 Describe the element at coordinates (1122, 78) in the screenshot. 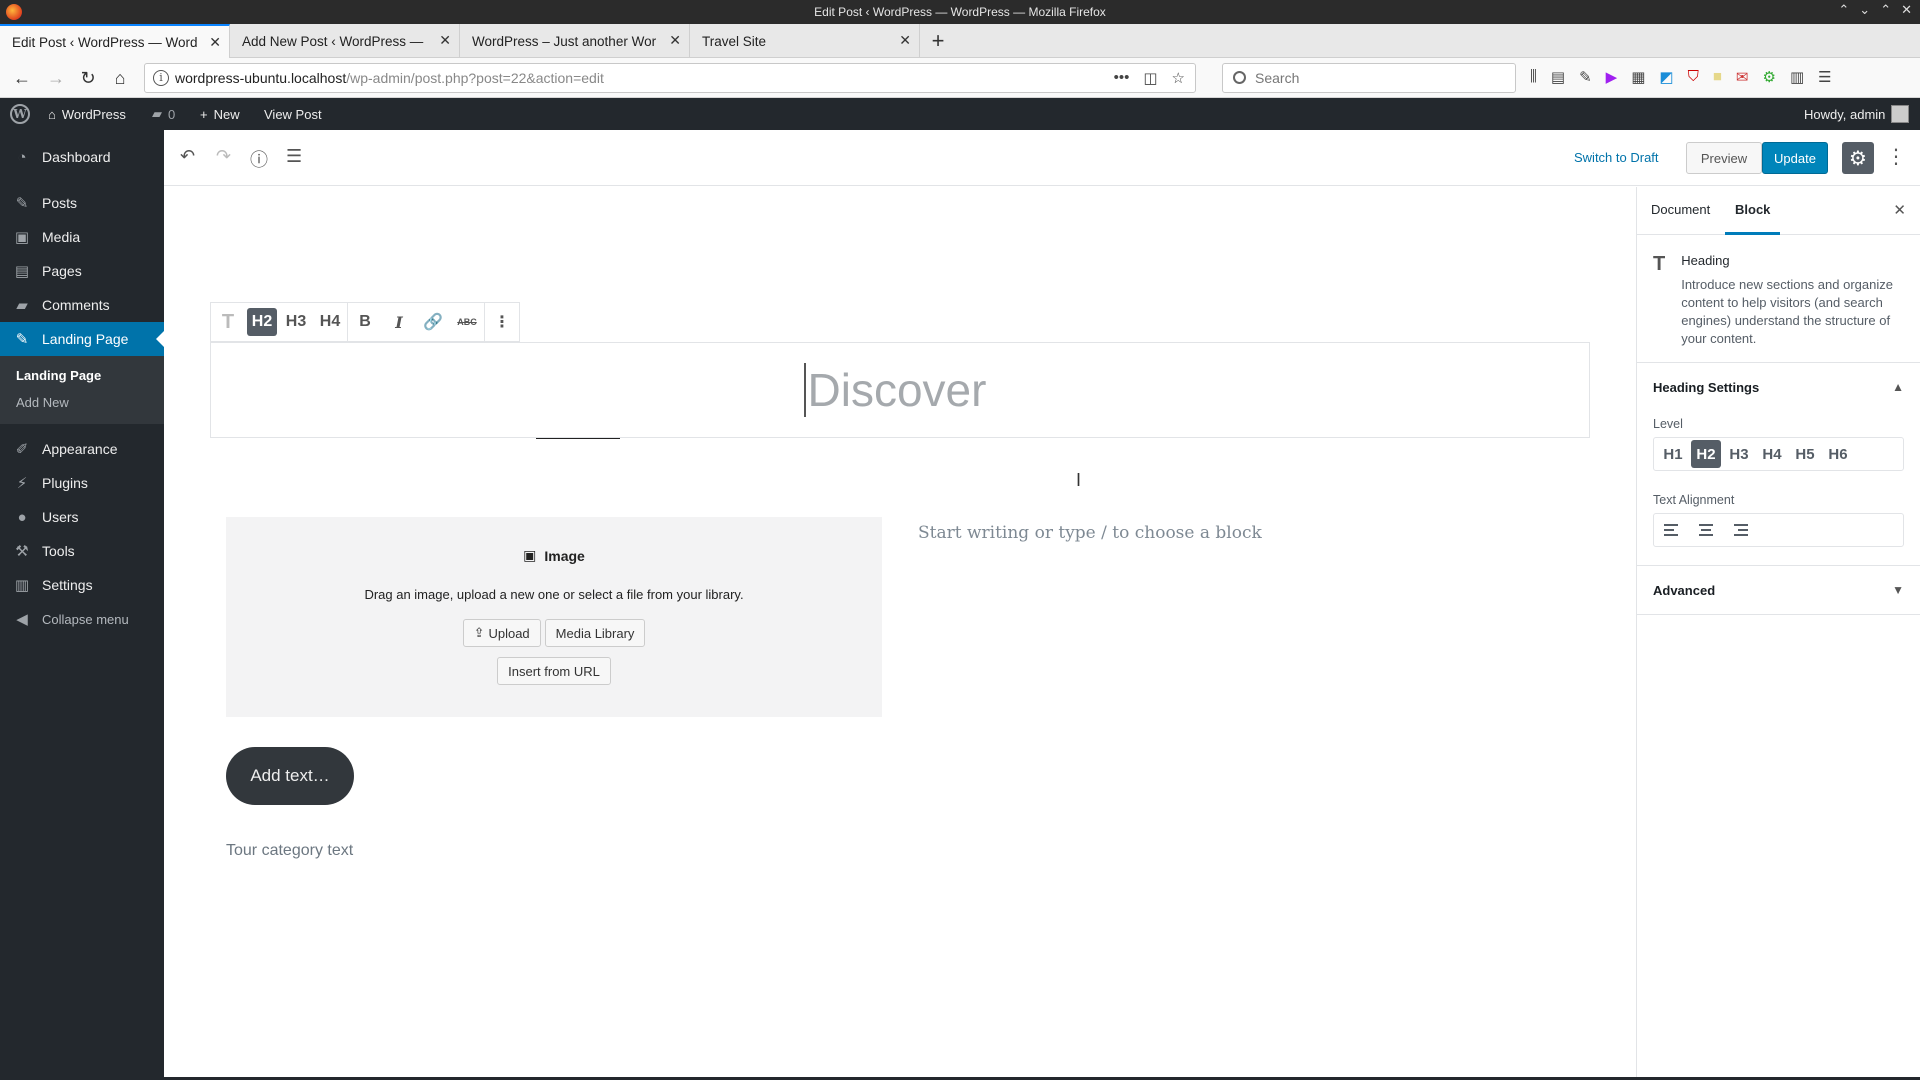

I see `more-actions-icon: •••` at that location.